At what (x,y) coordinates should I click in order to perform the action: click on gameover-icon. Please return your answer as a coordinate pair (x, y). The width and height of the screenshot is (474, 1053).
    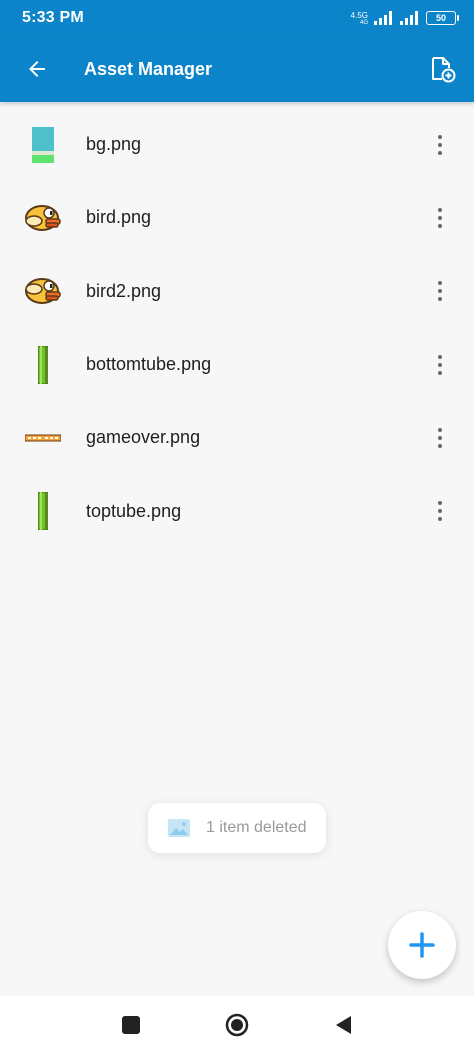
    Looking at the image, I should click on (43, 438).